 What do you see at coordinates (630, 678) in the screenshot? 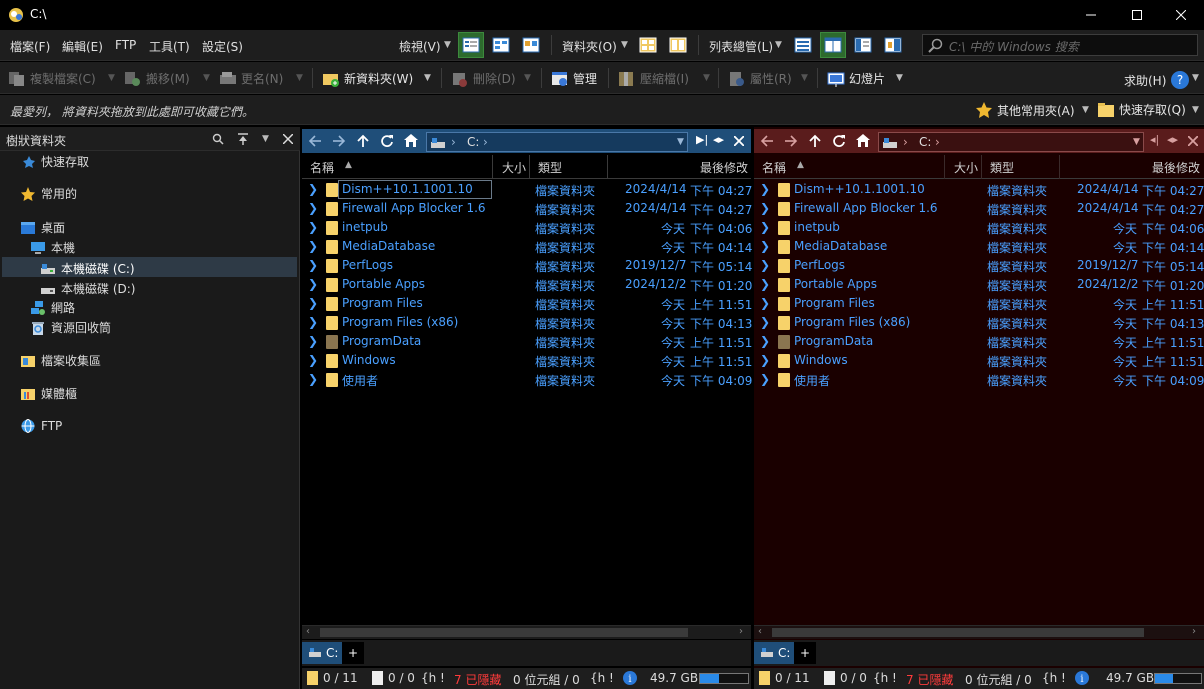
I see `info-icon: i` at bounding box center [630, 678].